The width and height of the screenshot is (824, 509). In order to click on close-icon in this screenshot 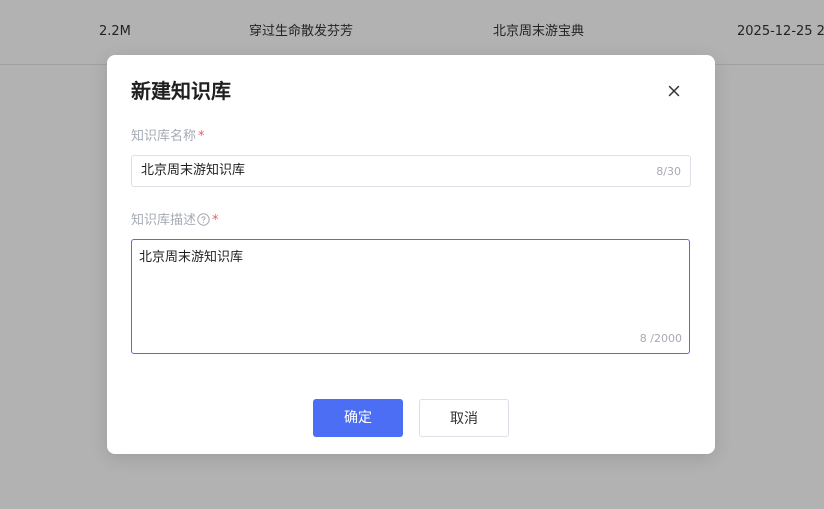, I will do `click(674, 91)`.